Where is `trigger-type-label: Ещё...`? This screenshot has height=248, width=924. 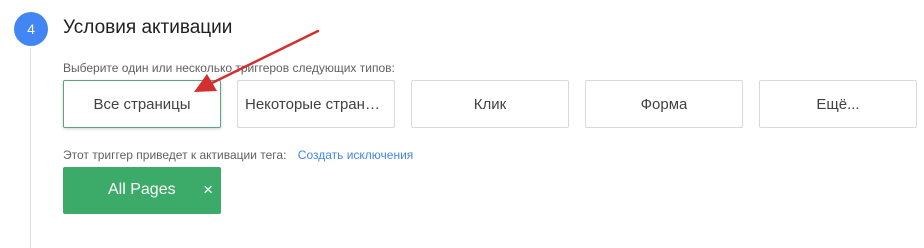 trigger-type-label: Ещё... is located at coordinates (838, 104).